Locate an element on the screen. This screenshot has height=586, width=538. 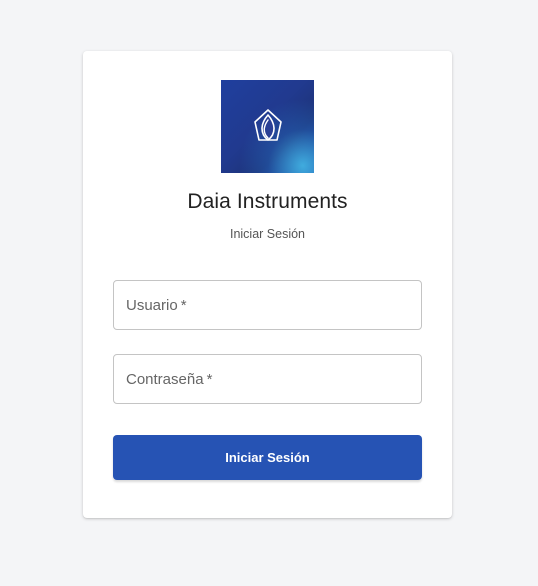
company-name: Daia Instruments is located at coordinates (267, 201).